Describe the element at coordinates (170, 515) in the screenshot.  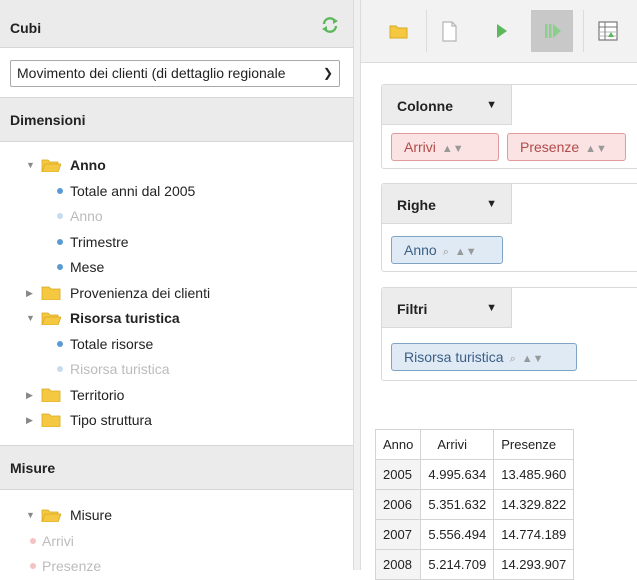
I see `tree-node: ▼ Misure` at that location.